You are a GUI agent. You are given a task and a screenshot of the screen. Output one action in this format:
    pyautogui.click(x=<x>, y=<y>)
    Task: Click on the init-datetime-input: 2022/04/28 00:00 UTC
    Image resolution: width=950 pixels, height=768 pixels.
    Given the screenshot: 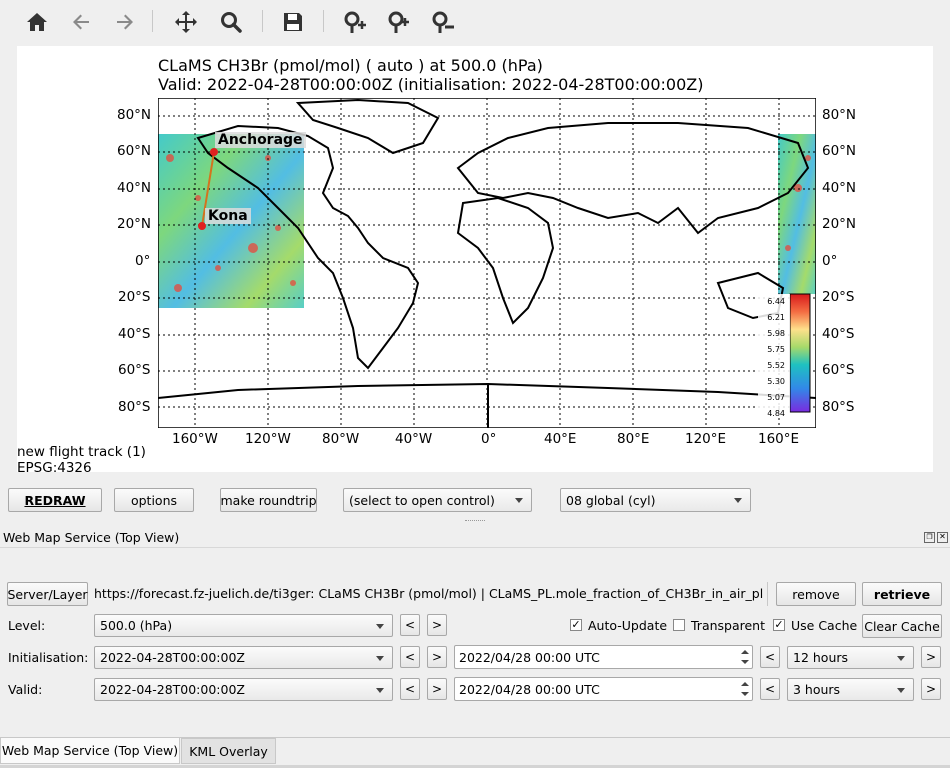 What is the action you would take?
    pyautogui.click(x=603, y=657)
    